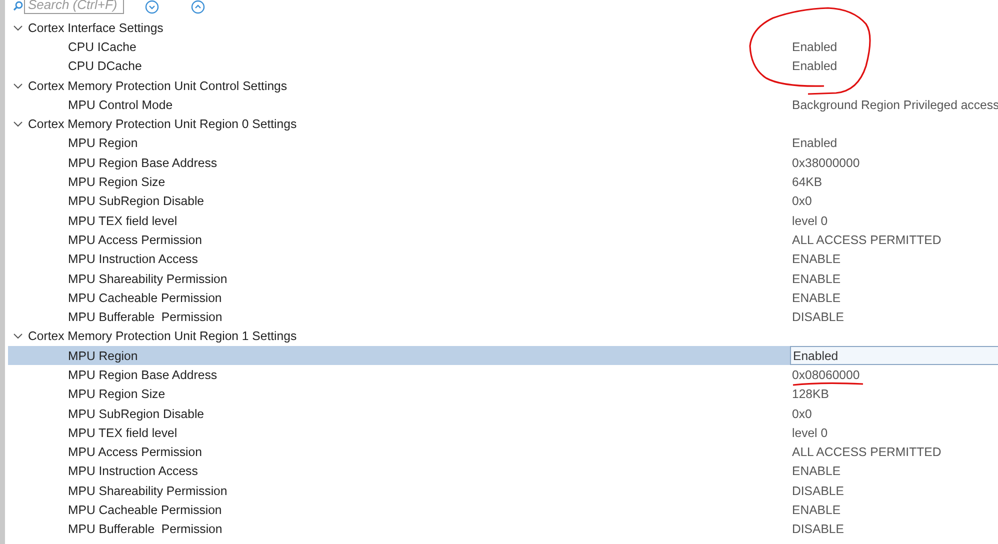  What do you see at coordinates (162, 336) in the screenshot?
I see `group-title: Cortex Memory Protection Unit Region 1 Settings` at bounding box center [162, 336].